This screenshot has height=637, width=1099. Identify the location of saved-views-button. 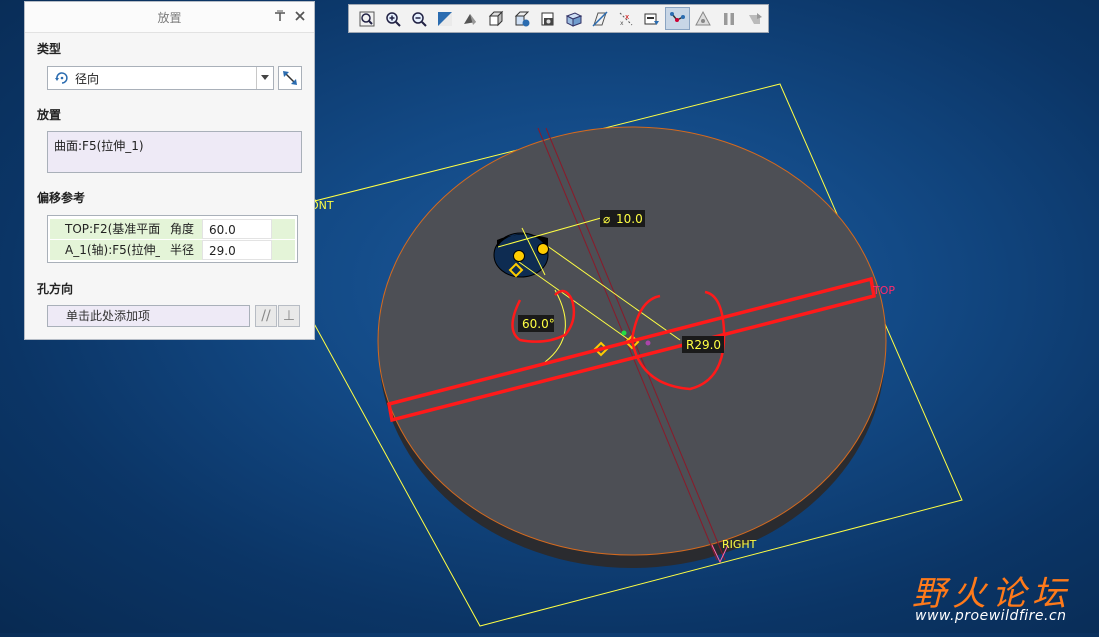
(522, 18).